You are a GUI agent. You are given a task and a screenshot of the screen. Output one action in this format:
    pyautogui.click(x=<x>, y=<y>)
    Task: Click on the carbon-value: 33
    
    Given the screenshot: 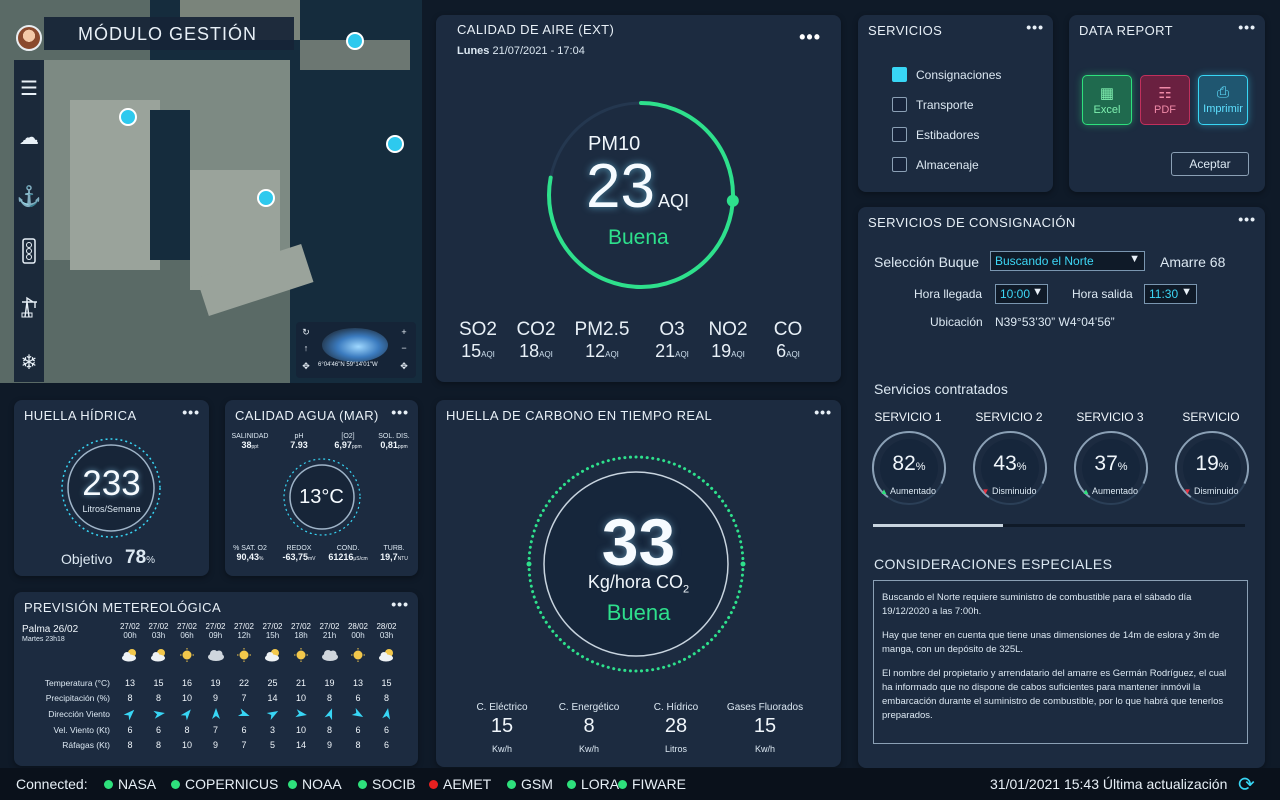 What is the action you would take?
    pyautogui.click(x=638, y=542)
    